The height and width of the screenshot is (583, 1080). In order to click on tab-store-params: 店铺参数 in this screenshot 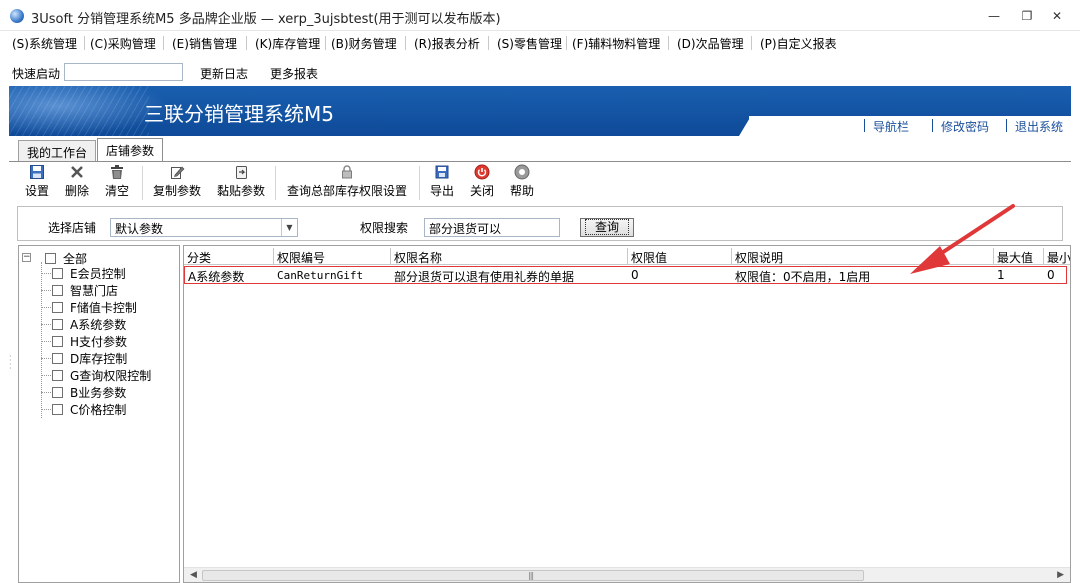, I will do `click(130, 150)`.